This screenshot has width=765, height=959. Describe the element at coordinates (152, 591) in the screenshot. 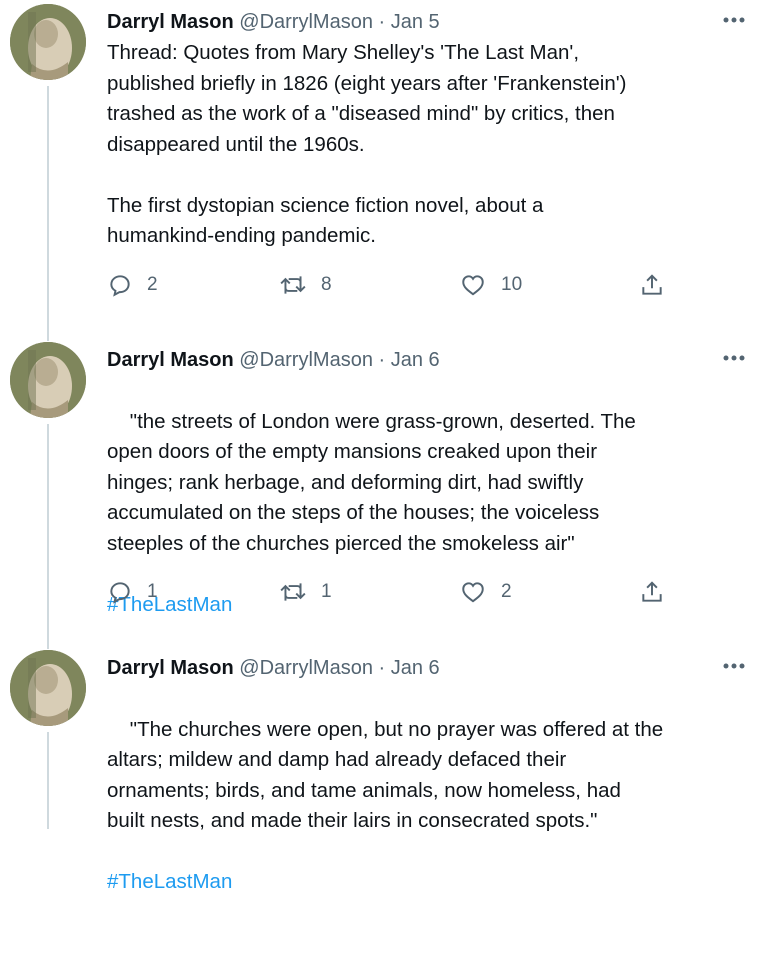

I see `reply-count: 1` at that location.